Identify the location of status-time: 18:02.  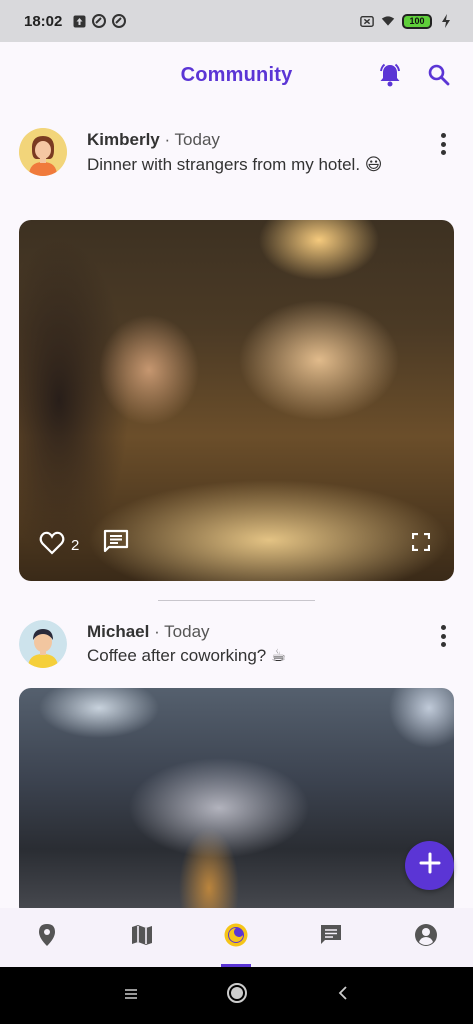
(43, 21).